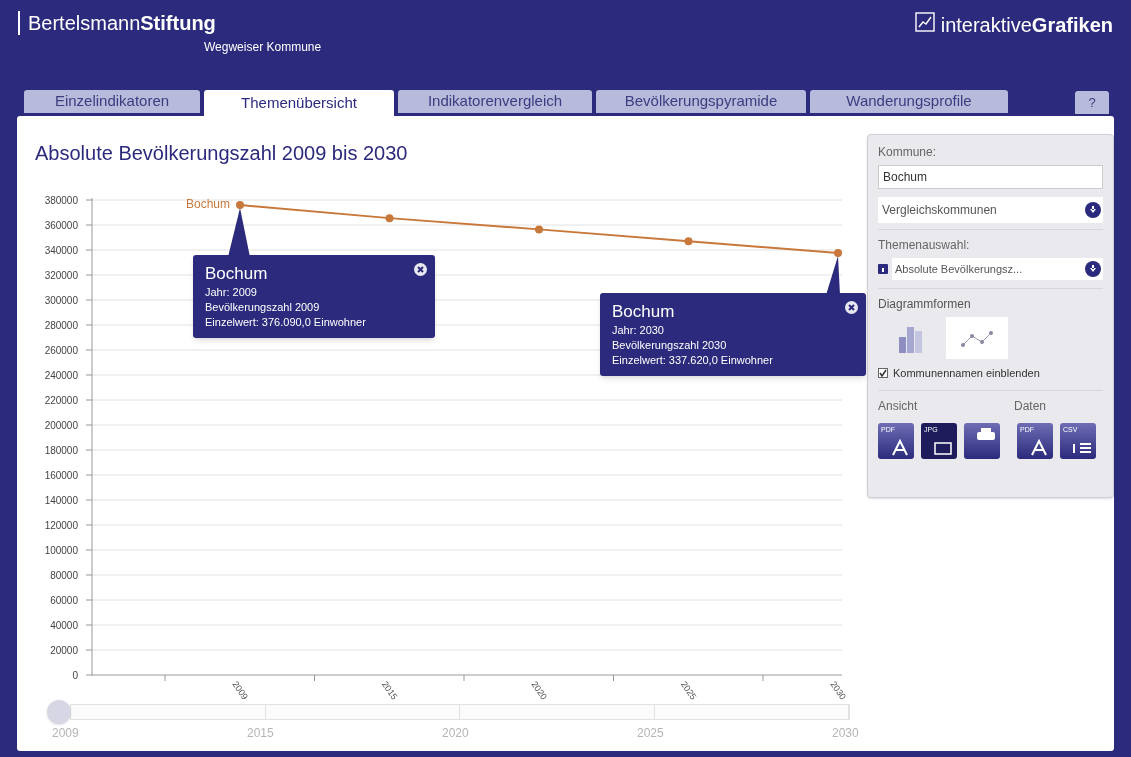 The height and width of the screenshot is (757, 1131). I want to click on tooltip-text: Einzelwert: 376.090,0 Einwohner, so click(286, 322).